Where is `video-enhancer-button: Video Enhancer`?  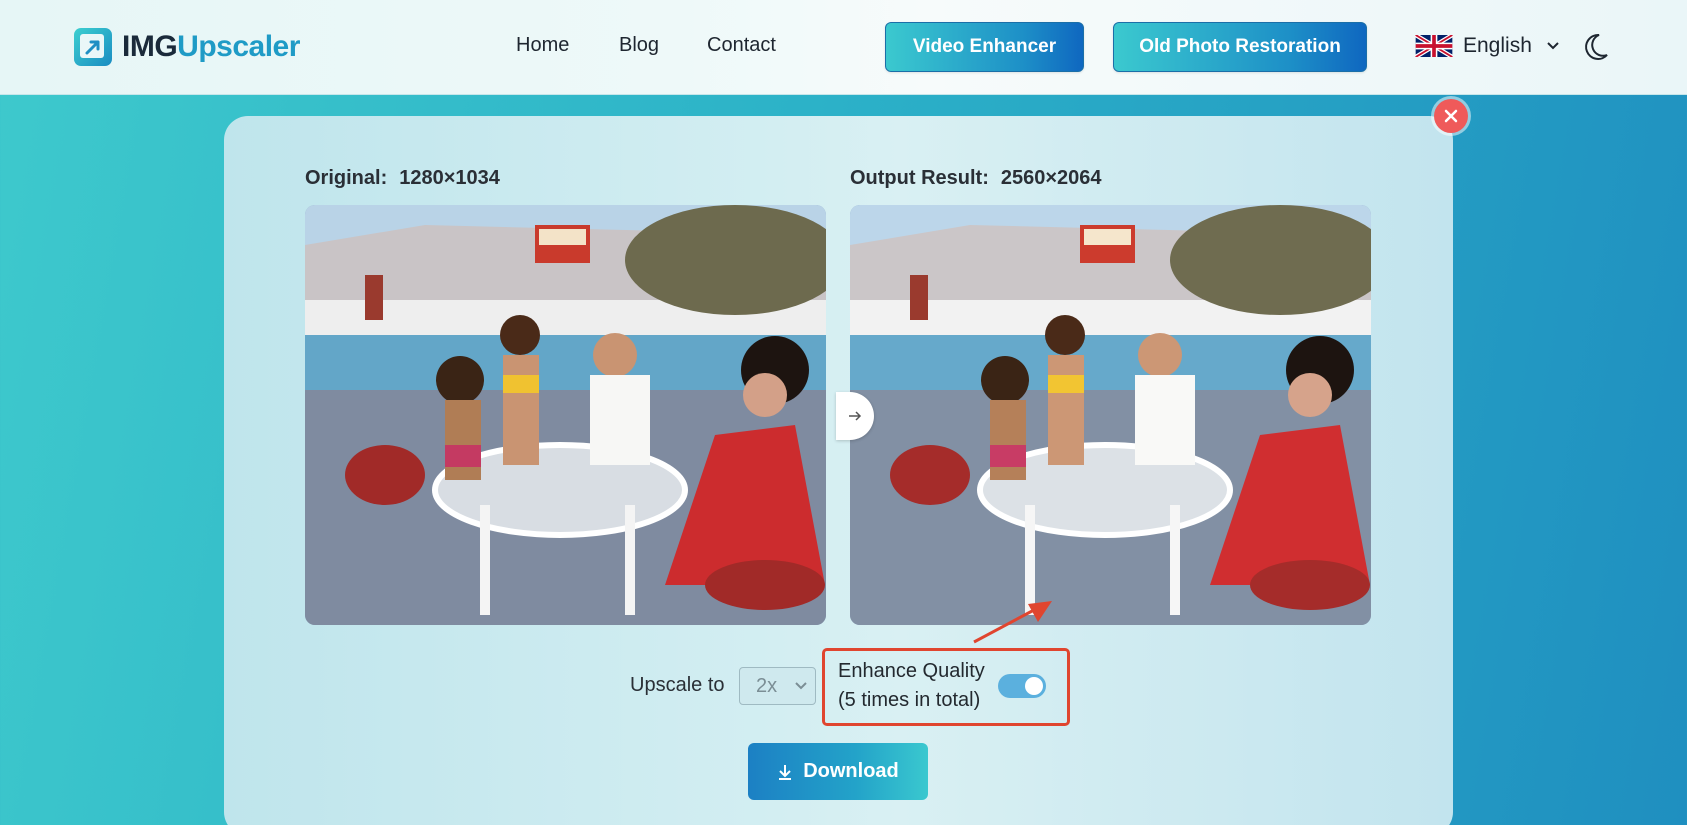
video-enhancer-button: Video Enhancer is located at coordinates (984, 47).